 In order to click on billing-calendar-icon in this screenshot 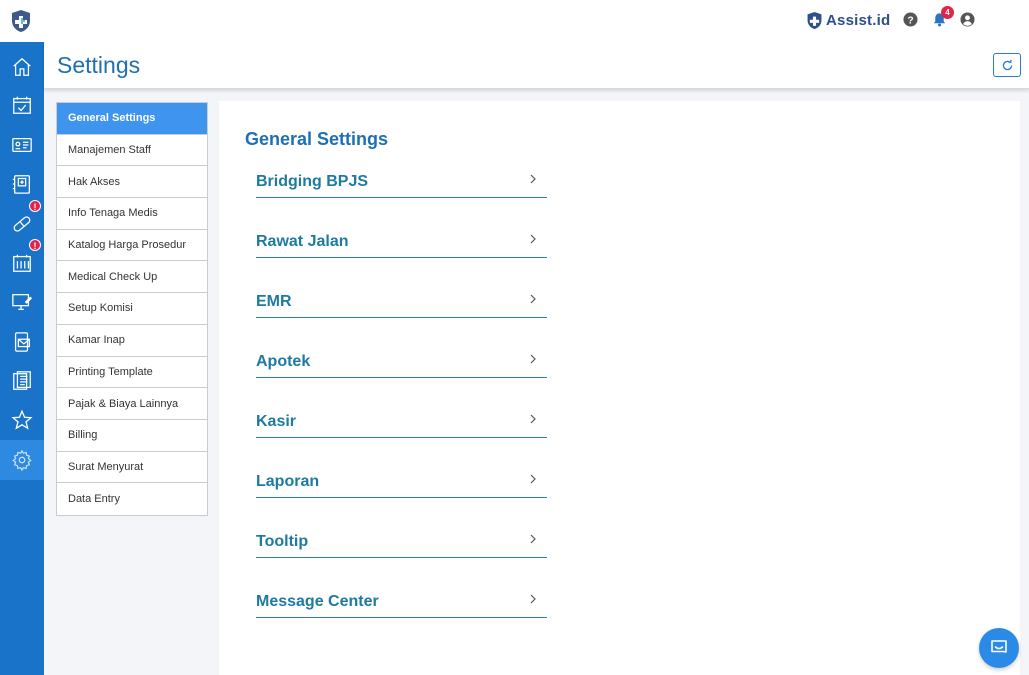, I will do `click(22, 263)`.